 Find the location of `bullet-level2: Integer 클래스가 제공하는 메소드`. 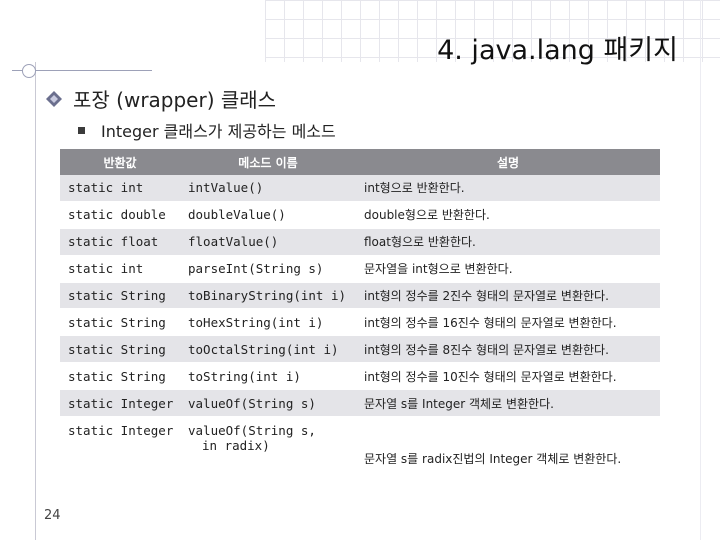

bullet-level2: Integer 클래스가 제공하는 메소드 is located at coordinates (207, 130).